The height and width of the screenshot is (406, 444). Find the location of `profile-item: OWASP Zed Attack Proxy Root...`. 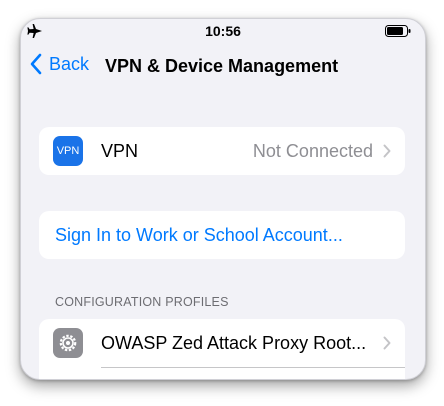

profile-item: OWASP Zed Attack Proxy Root... is located at coordinates (222, 343).